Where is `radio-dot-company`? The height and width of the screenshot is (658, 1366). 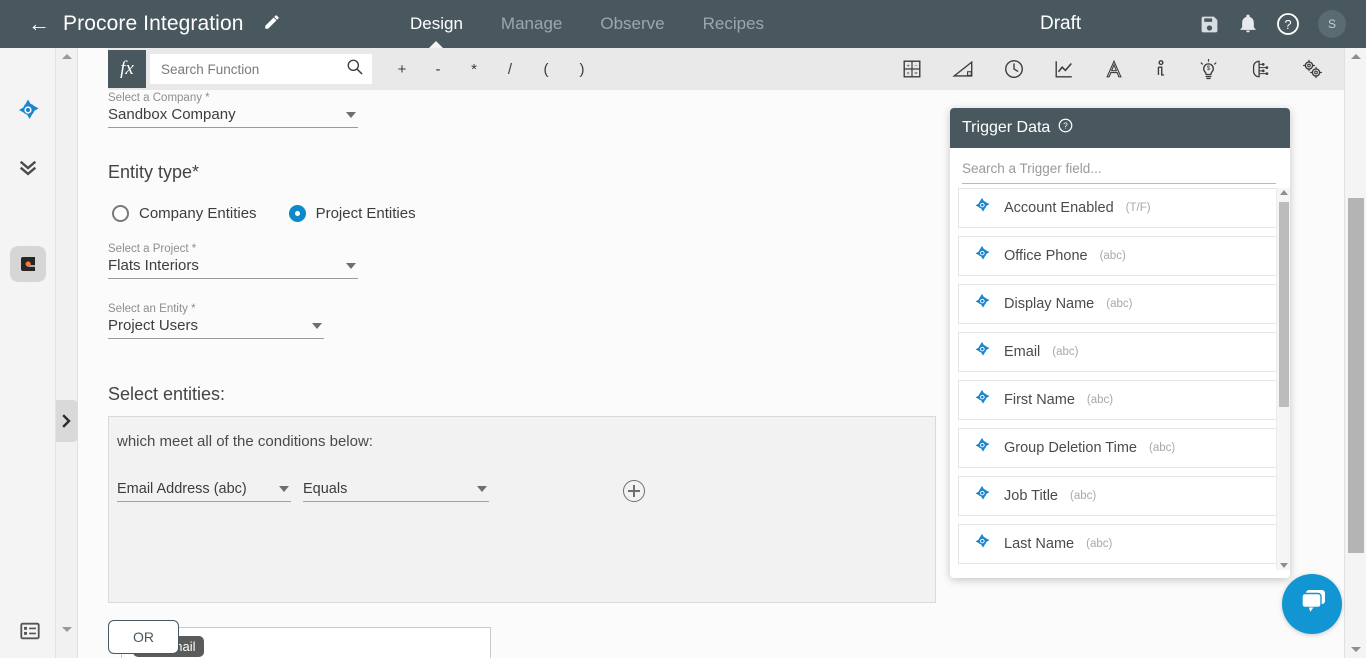 radio-dot-company is located at coordinates (120, 213).